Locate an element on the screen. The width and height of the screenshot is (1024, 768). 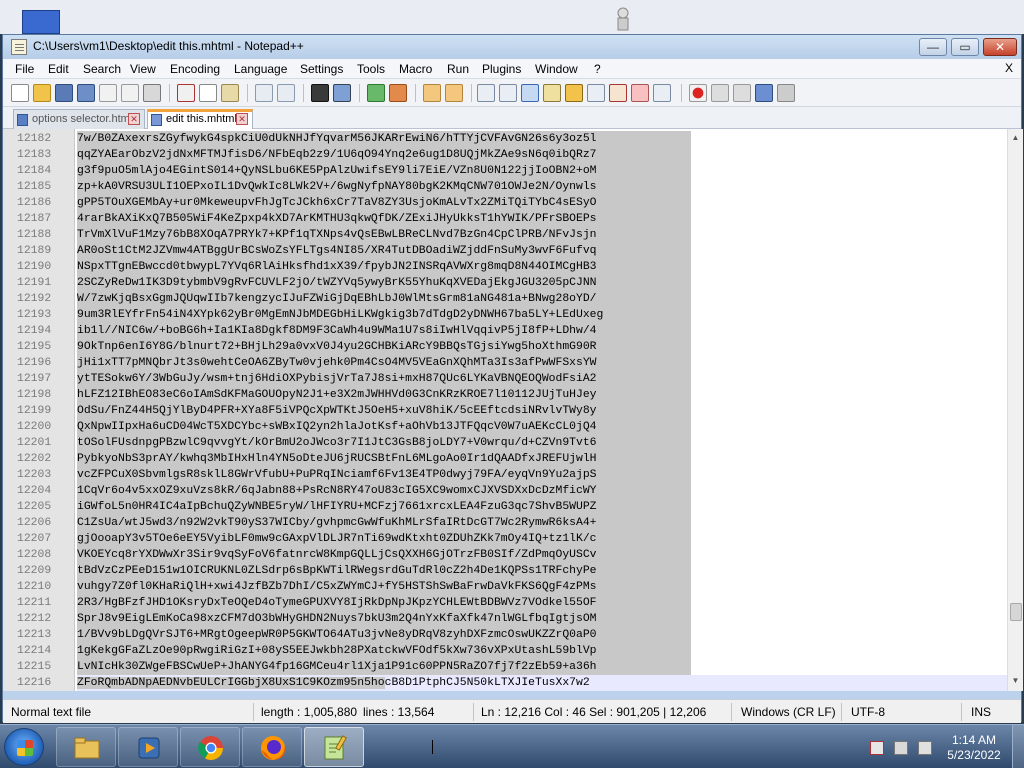
menu-plugins: Plugins is located at coordinates (501, 69).